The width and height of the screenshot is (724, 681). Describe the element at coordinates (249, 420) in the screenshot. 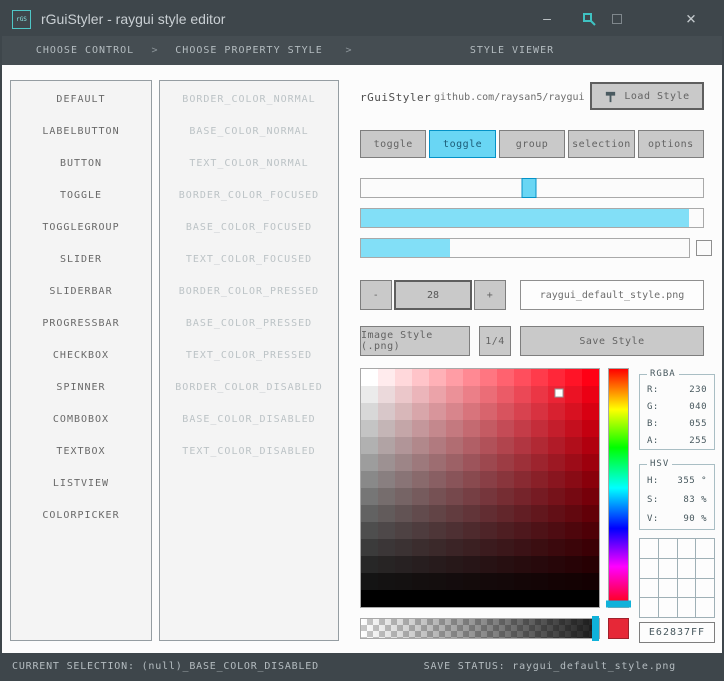

I see `list-item-base-color-disabled: BASE_COLOR_DISABLED` at that location.